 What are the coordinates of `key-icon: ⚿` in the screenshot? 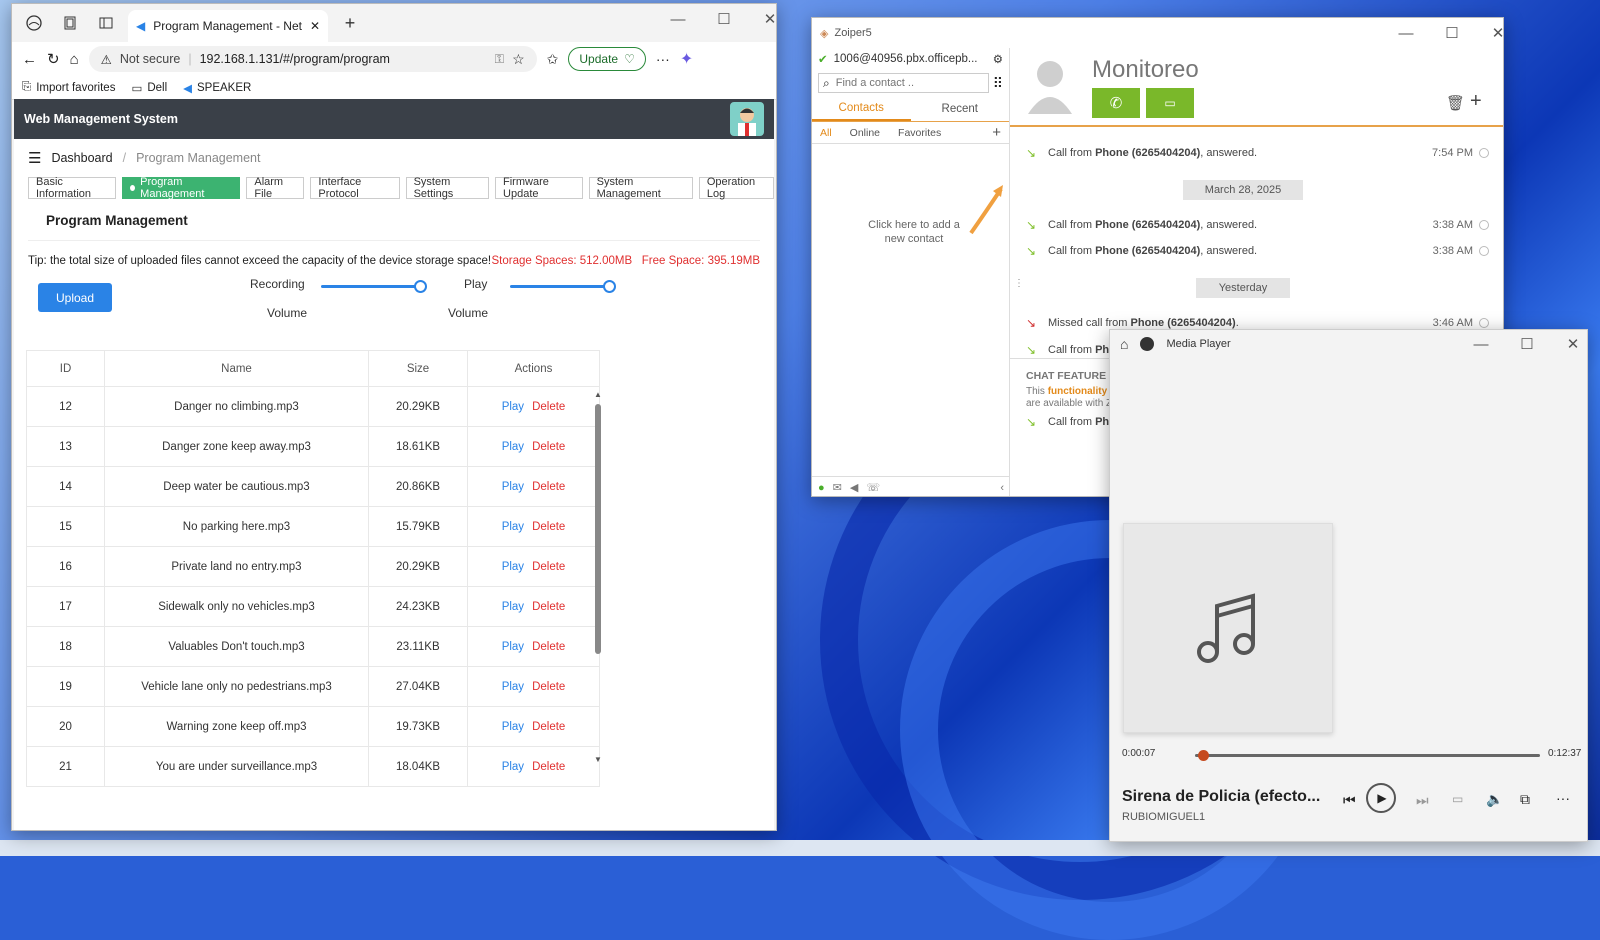 It's located at (500, 59).